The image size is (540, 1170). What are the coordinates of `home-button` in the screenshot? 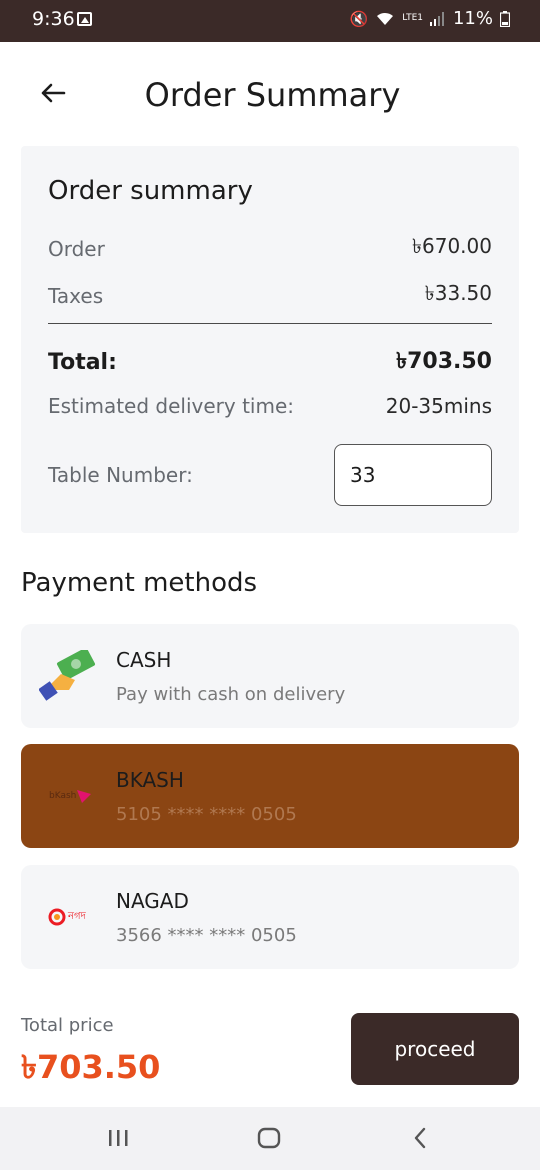 It's located at (269, 1138).